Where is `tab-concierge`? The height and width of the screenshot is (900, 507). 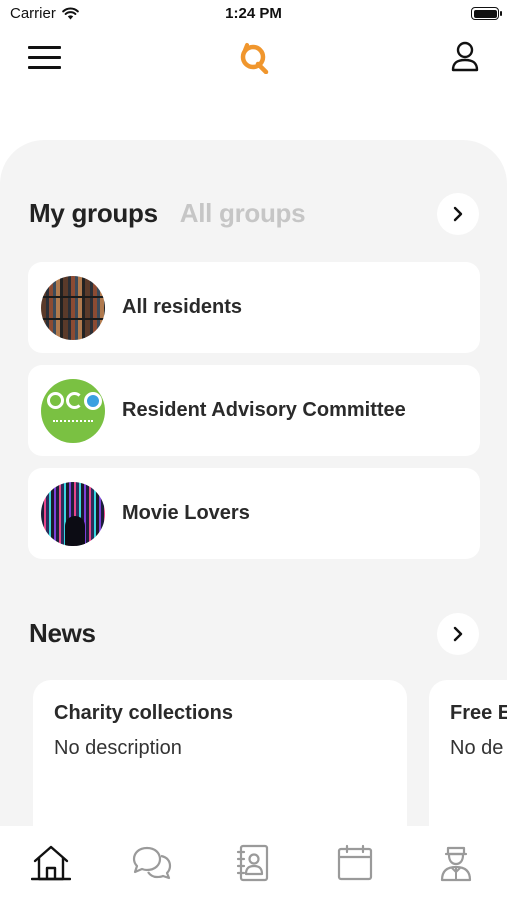
tab-concierge is located at coordinates (456, 865).